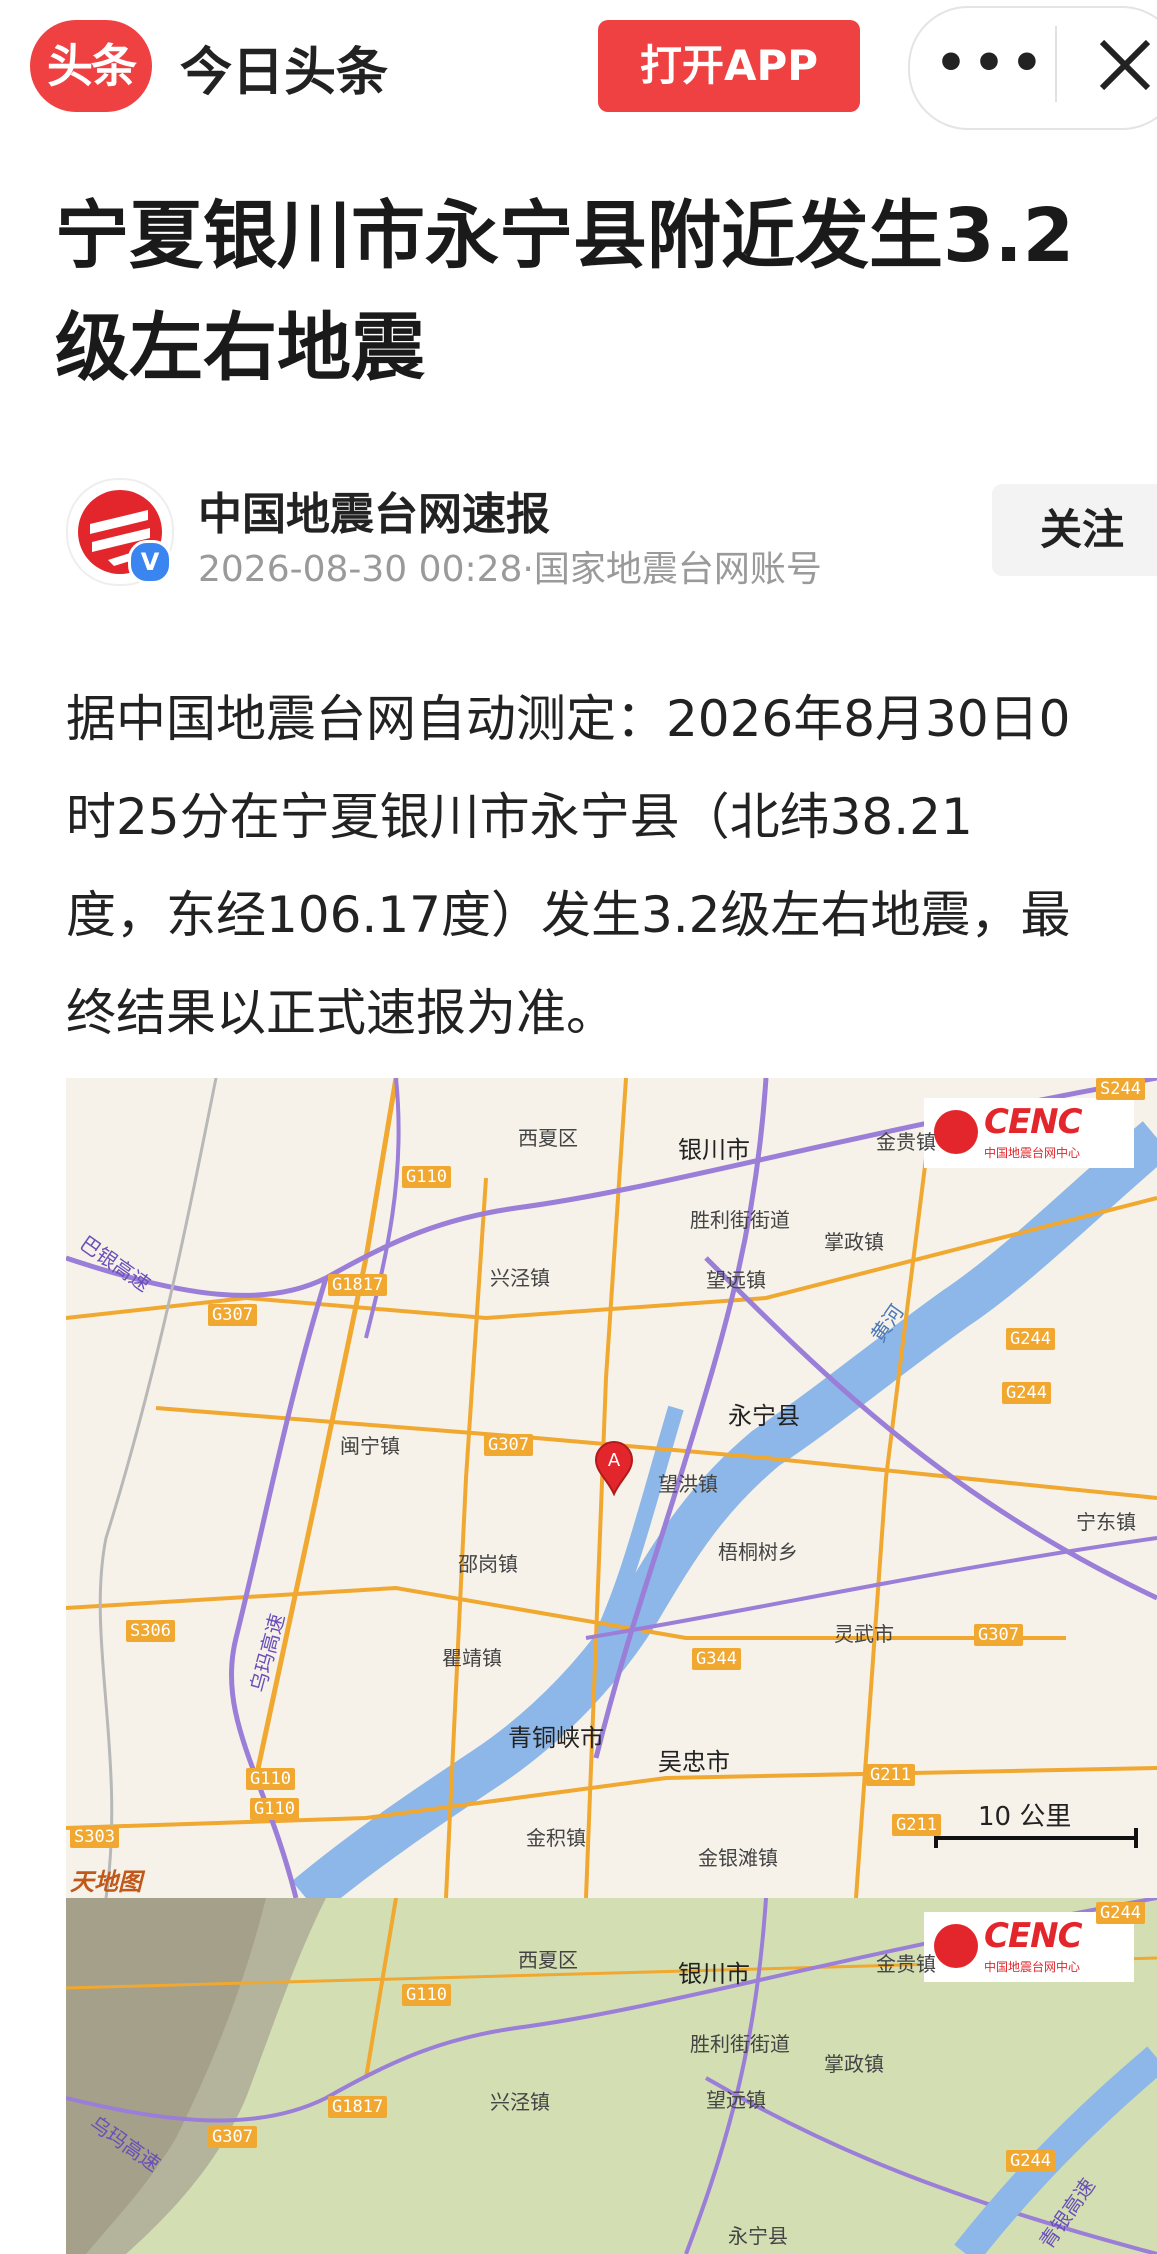  What do you see at coordinates (578, 70) in the screenshot?
I see `top-bar: 头条 今日头条 打开APP •••` at bounding box center [578, 70].